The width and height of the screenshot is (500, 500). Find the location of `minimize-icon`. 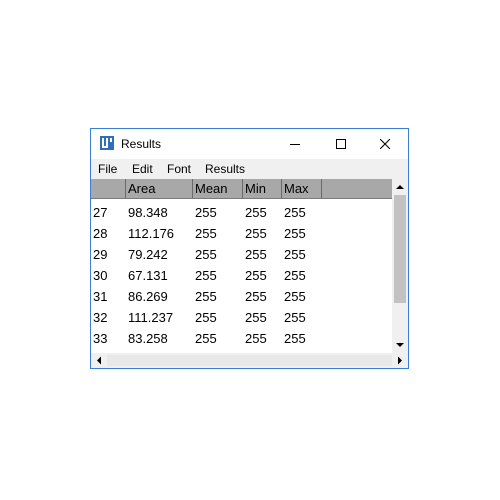

minimize-icon is located at coordinates (295, 144).